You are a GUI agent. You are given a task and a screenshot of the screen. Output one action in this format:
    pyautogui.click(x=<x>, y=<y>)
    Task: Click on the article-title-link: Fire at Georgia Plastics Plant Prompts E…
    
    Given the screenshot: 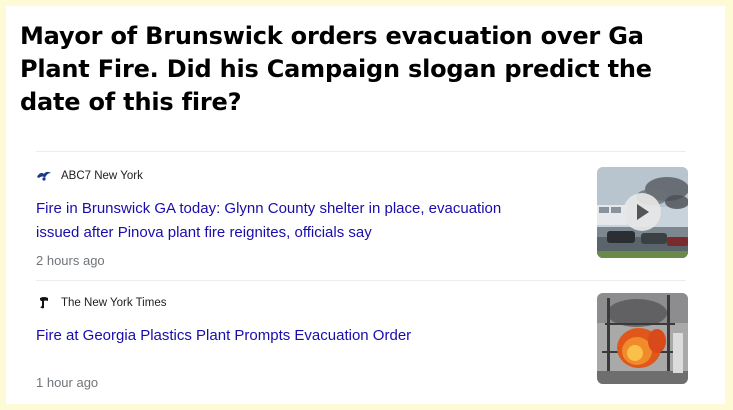 What is the action you would take?
    pyautogui.click(x=291, y=336)
    